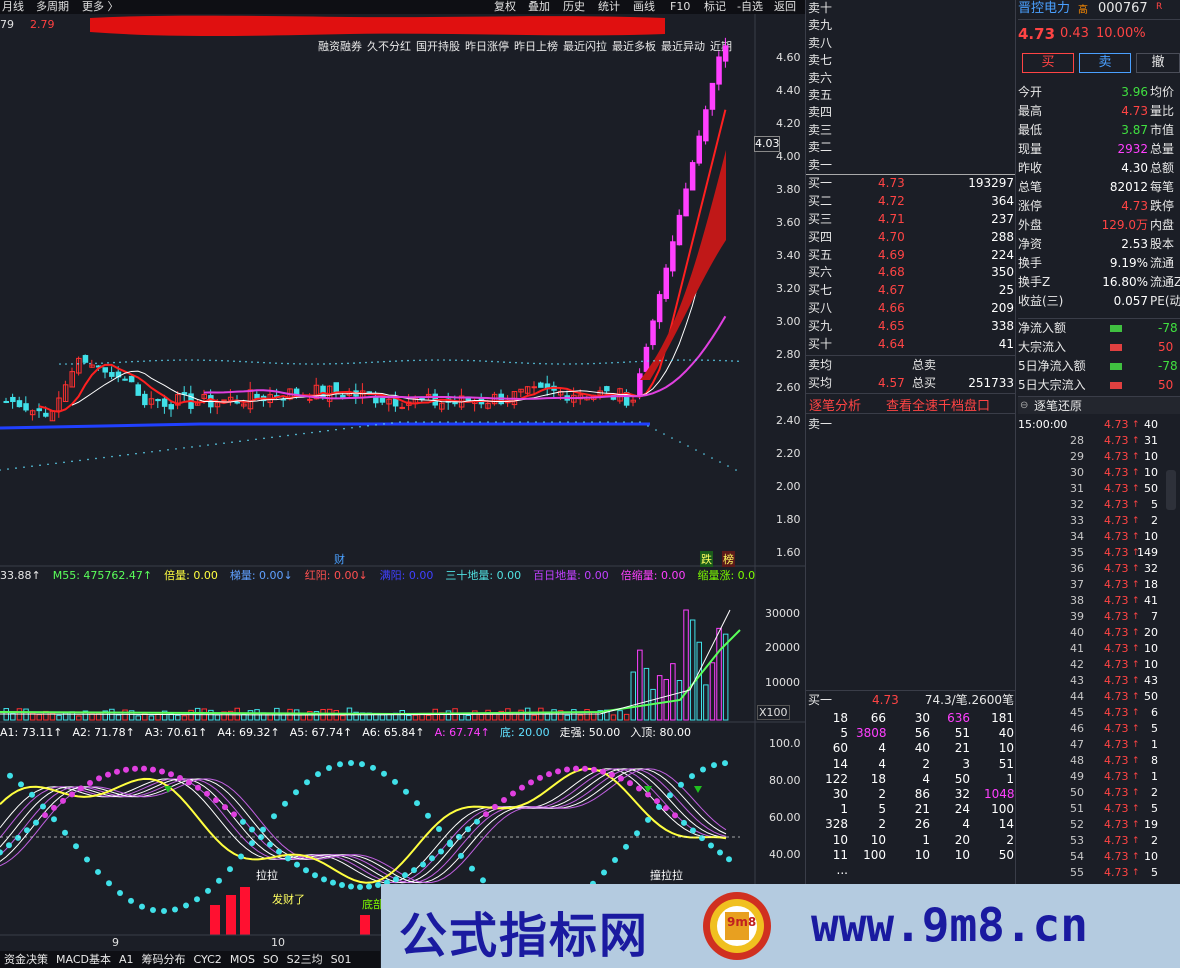 The width and height of the screenshot is (1180, 968). Describe the element at coordinates (912, 327) in the screenshot. I see `buy-level: 买九 4.65 338` at that location.